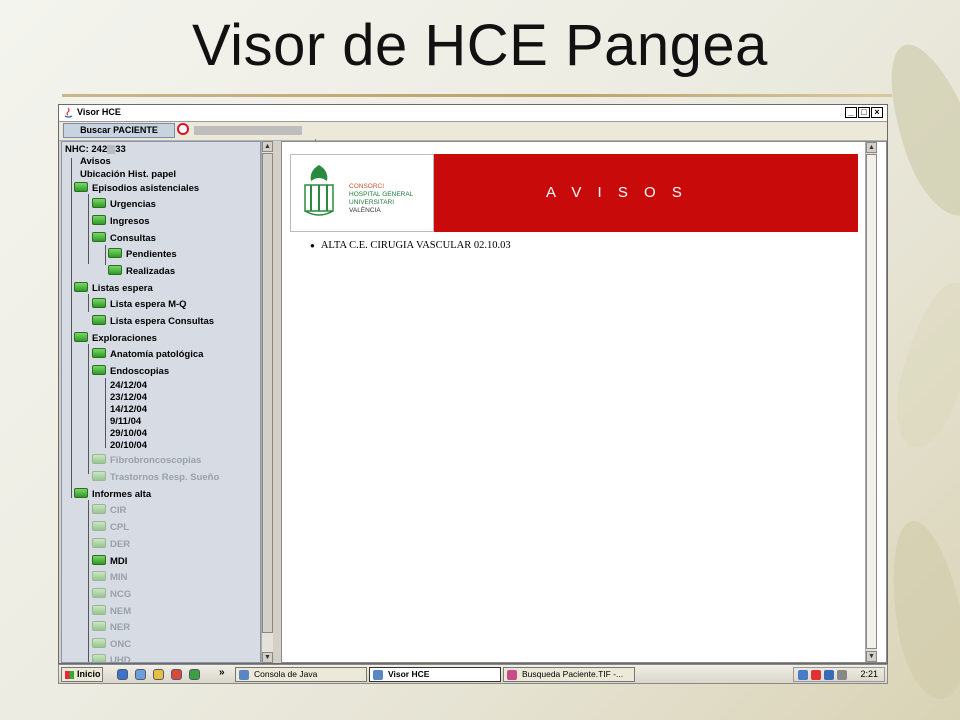 The image size is (960, 720). Describe the element at coordinates (222, 672) in the screenshot. I see `chevron-icon: »` at that location.